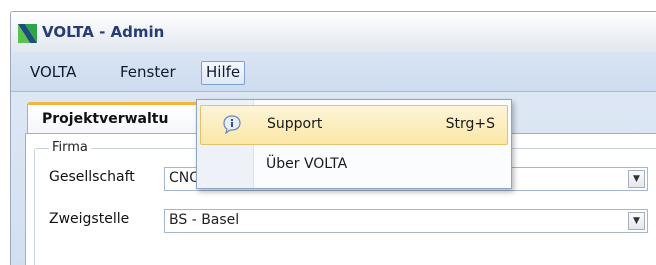  I want to click on zweigstelle-value: BS - Basel, so click(204, 220).